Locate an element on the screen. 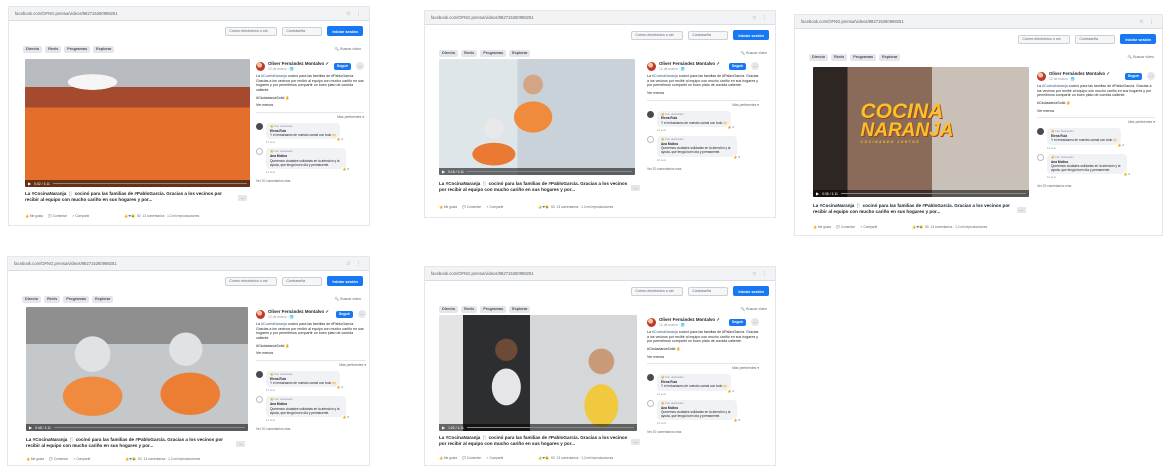  video-player: ▶ 0:48 / 1:11 is located at coordinates (137, 369).